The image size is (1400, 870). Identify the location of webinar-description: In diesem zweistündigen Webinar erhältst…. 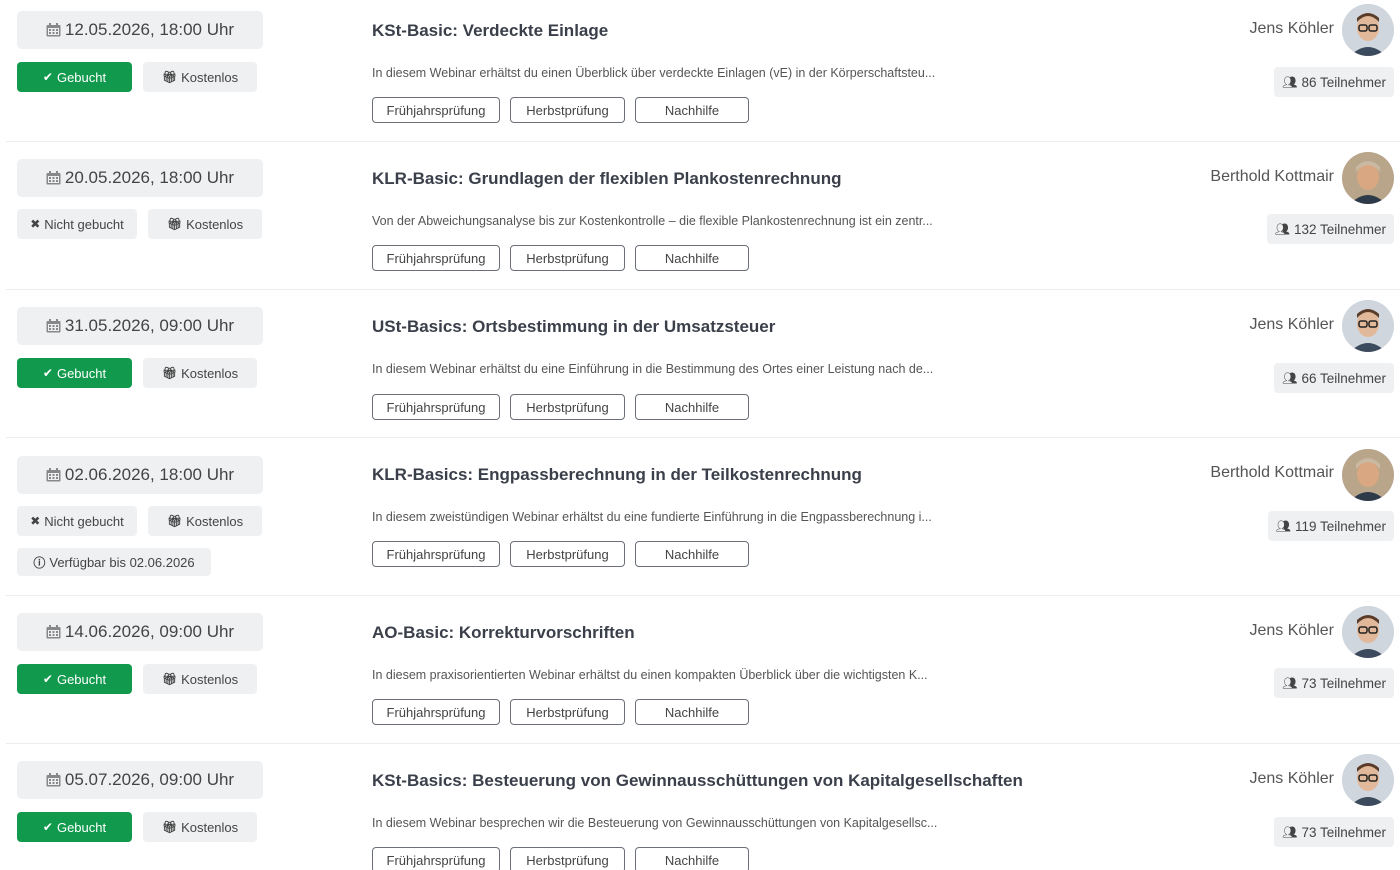
(652, 517).